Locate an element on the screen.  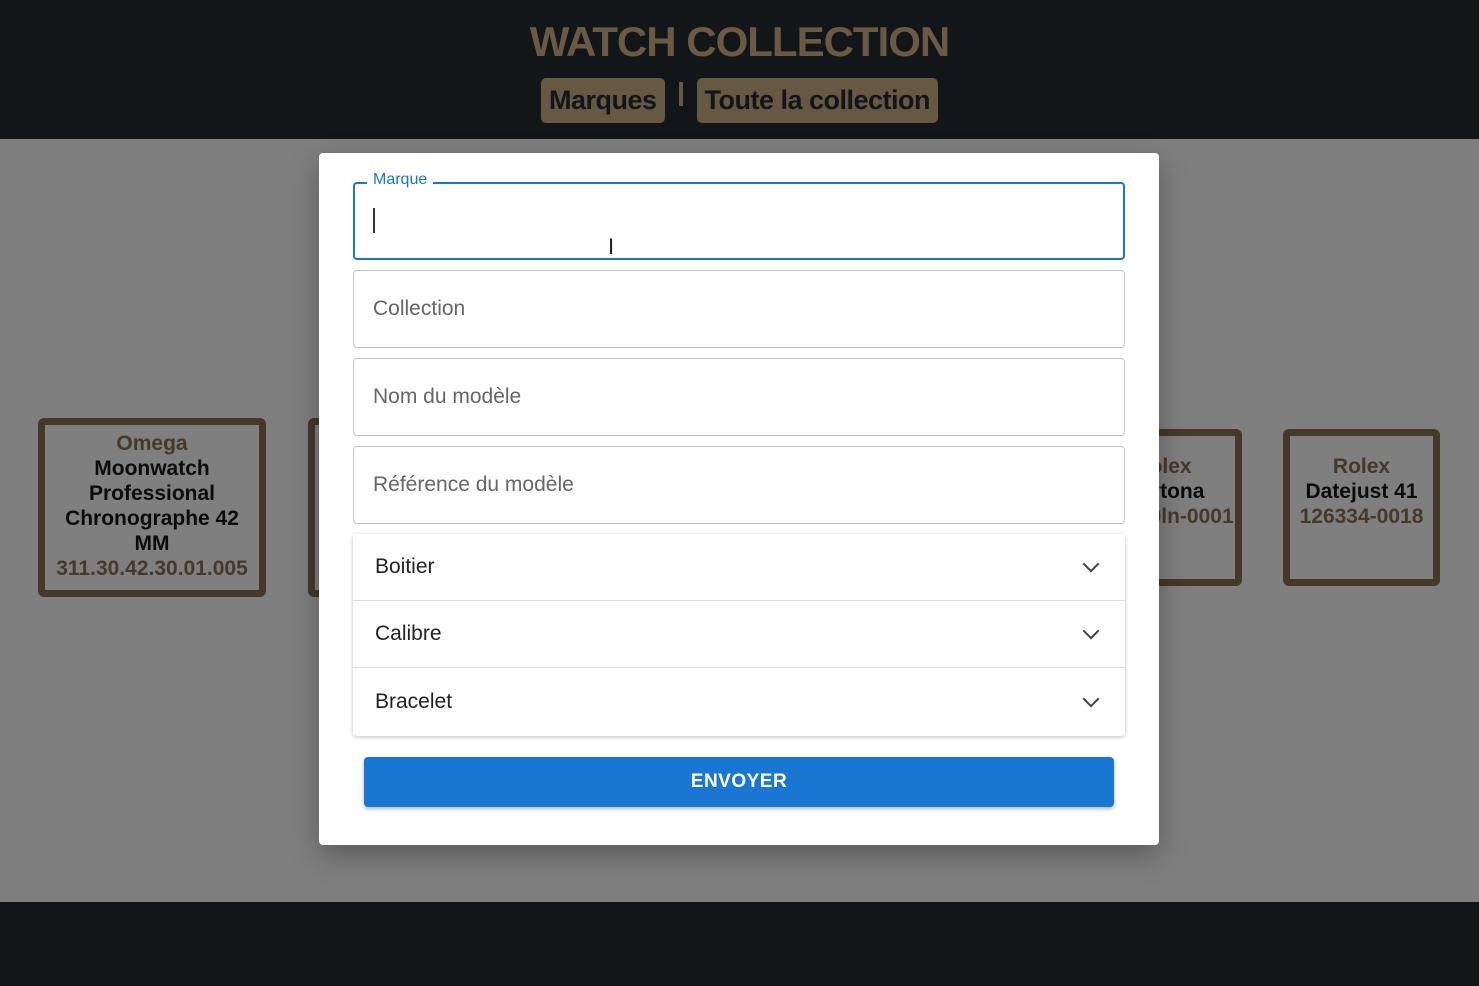
accordion-boitier: Boitier is located at coordinates (739, 567).